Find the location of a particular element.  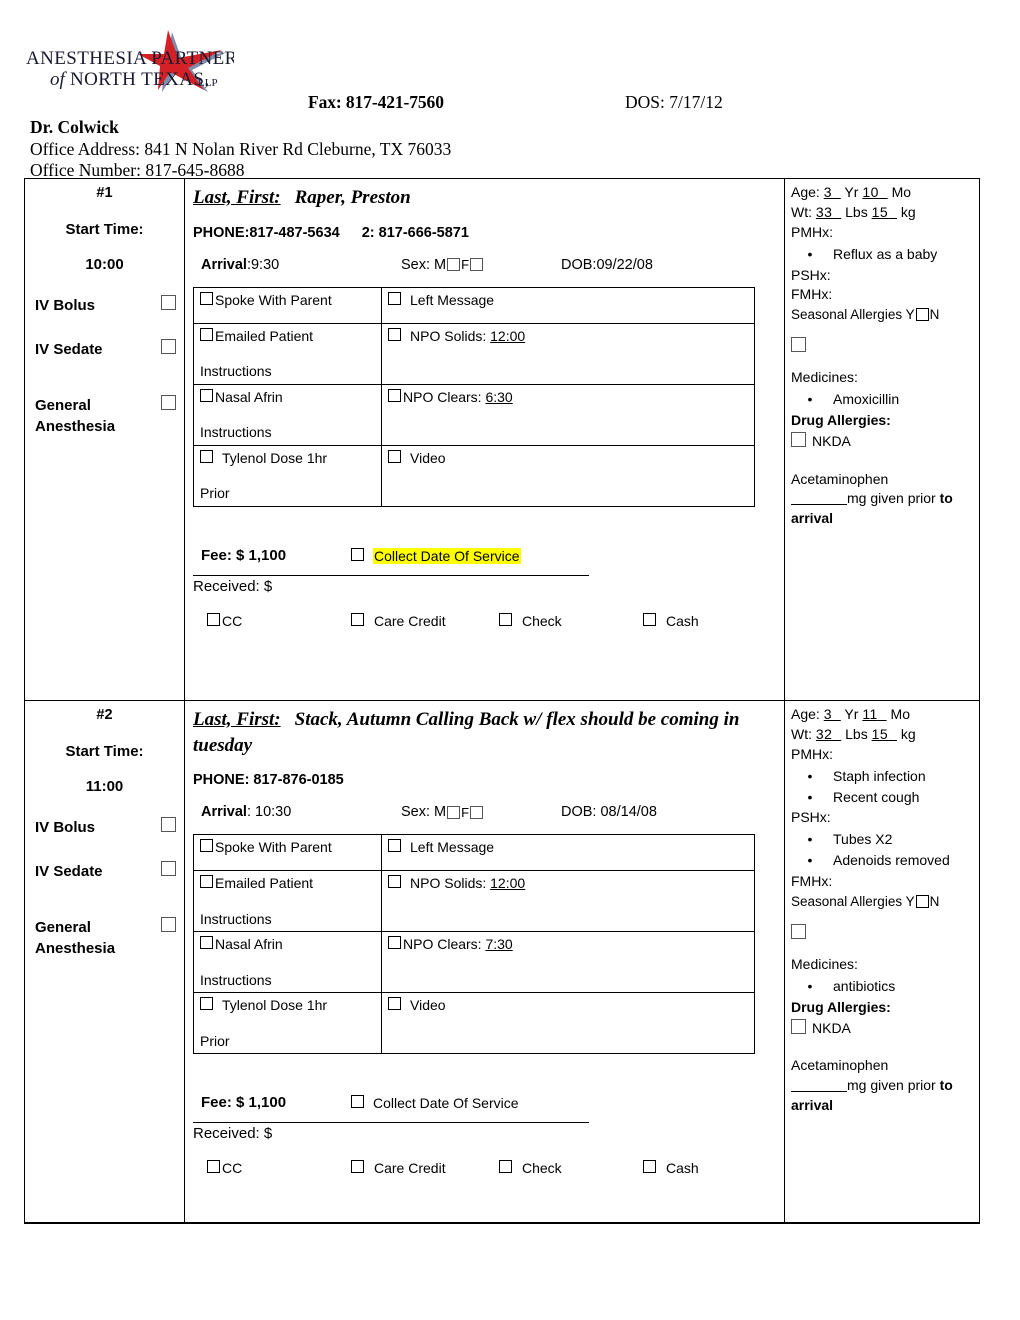

nasal-afrin-option: Nasal Afrin is located at coordinates (287, 397).